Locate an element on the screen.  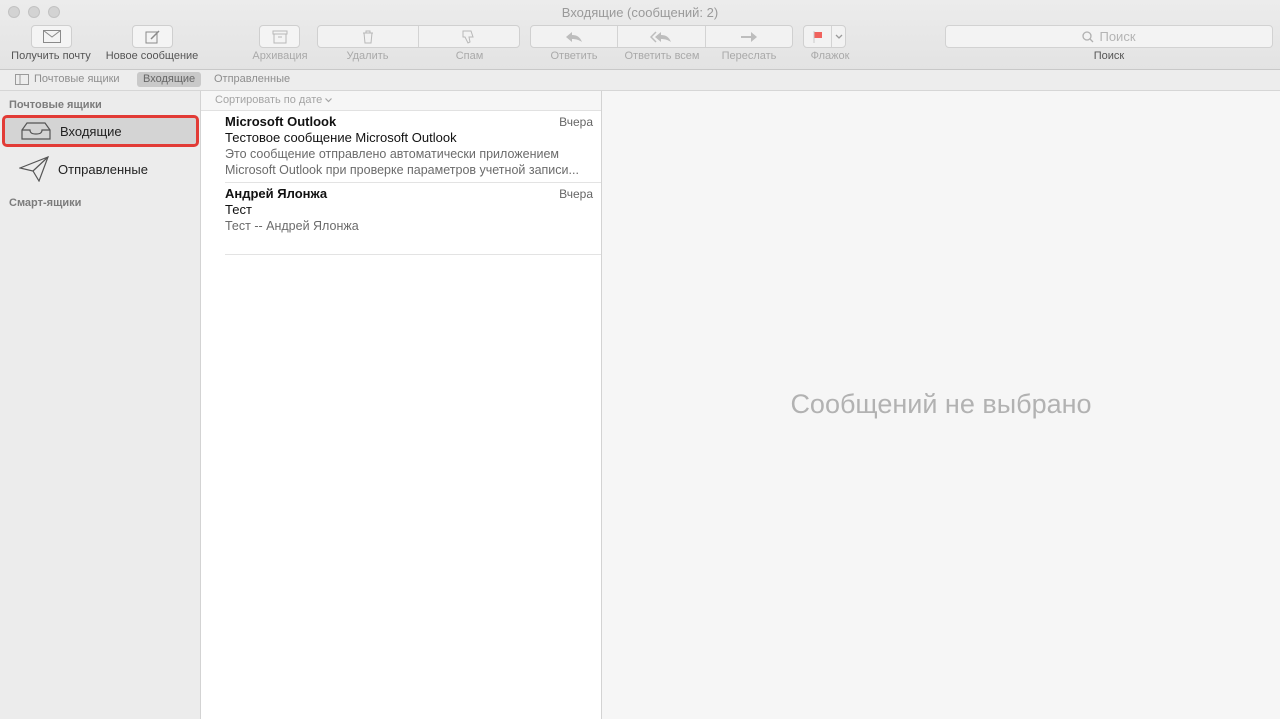
inbox-tray-icon is located at coordinates (36, 131).